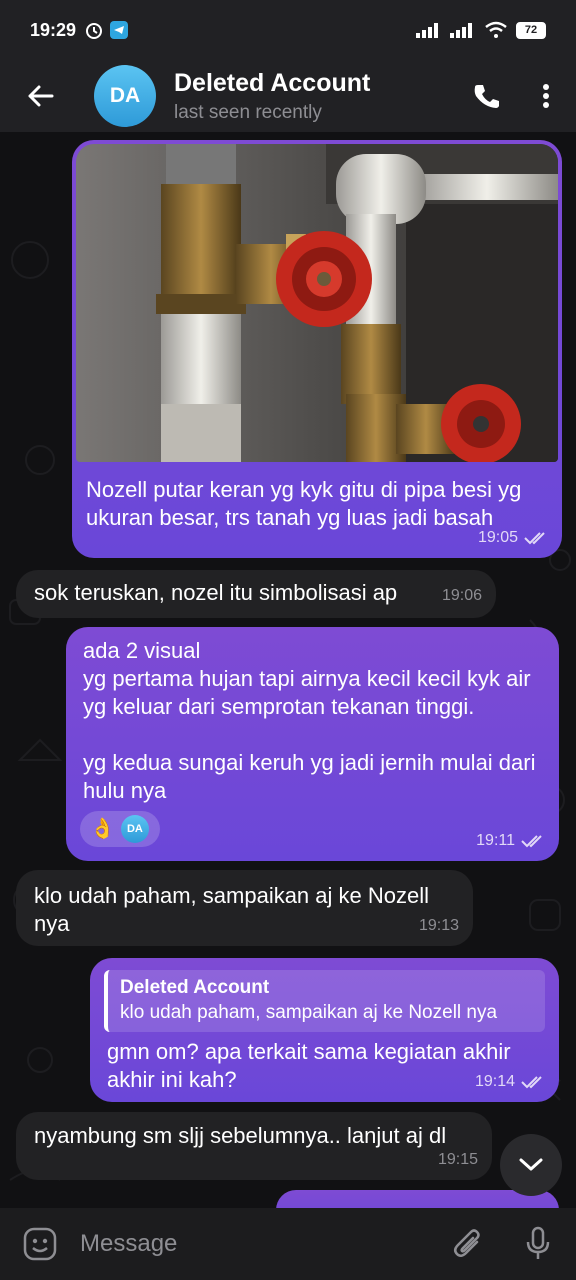 This screenshot has height=1280, width=576. I want to click on more-vert-icon, so click(546, 96).